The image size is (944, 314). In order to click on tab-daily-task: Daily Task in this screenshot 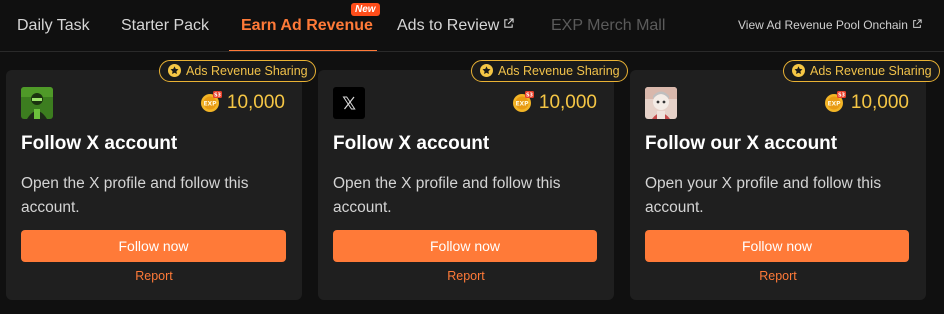, I will do `click(53, 26)`.